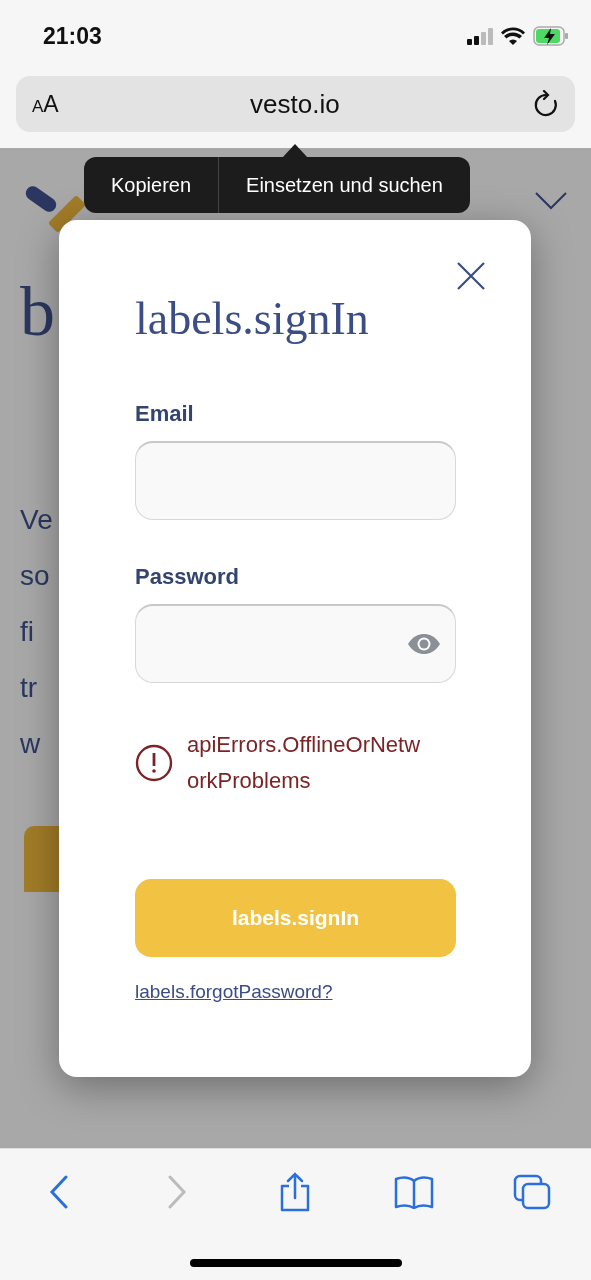 This screenshot has width=591, height=1280. Describe the element at coordinates (344, 185) in the screenshot. I see `menu-item: Einsetzen und suchen` at that location.